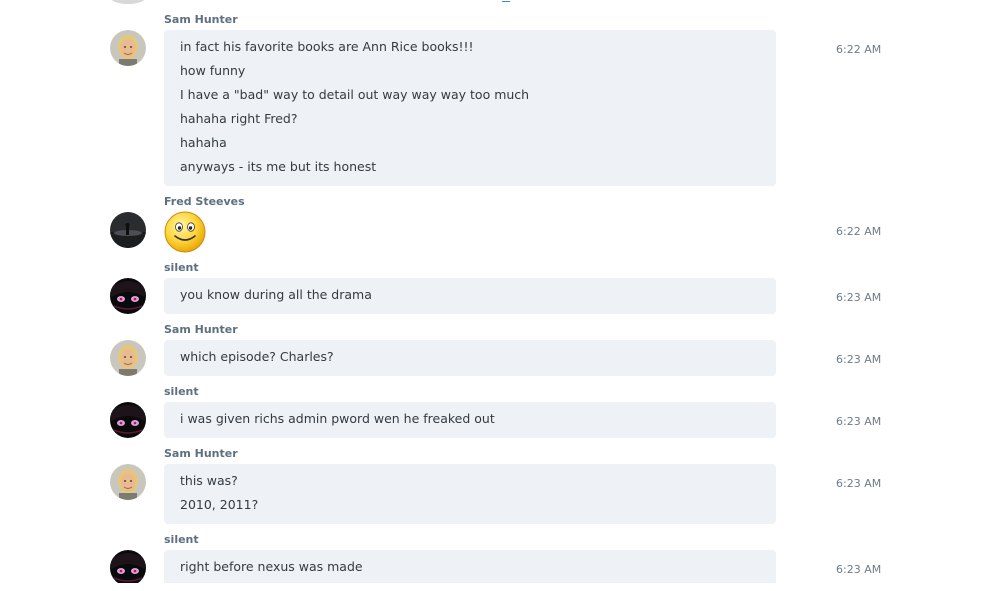  What do you see at coordinates (271, 566) in the screenshot?
I see `message-text: right before nexus was made` at bounding box center [271, 566].